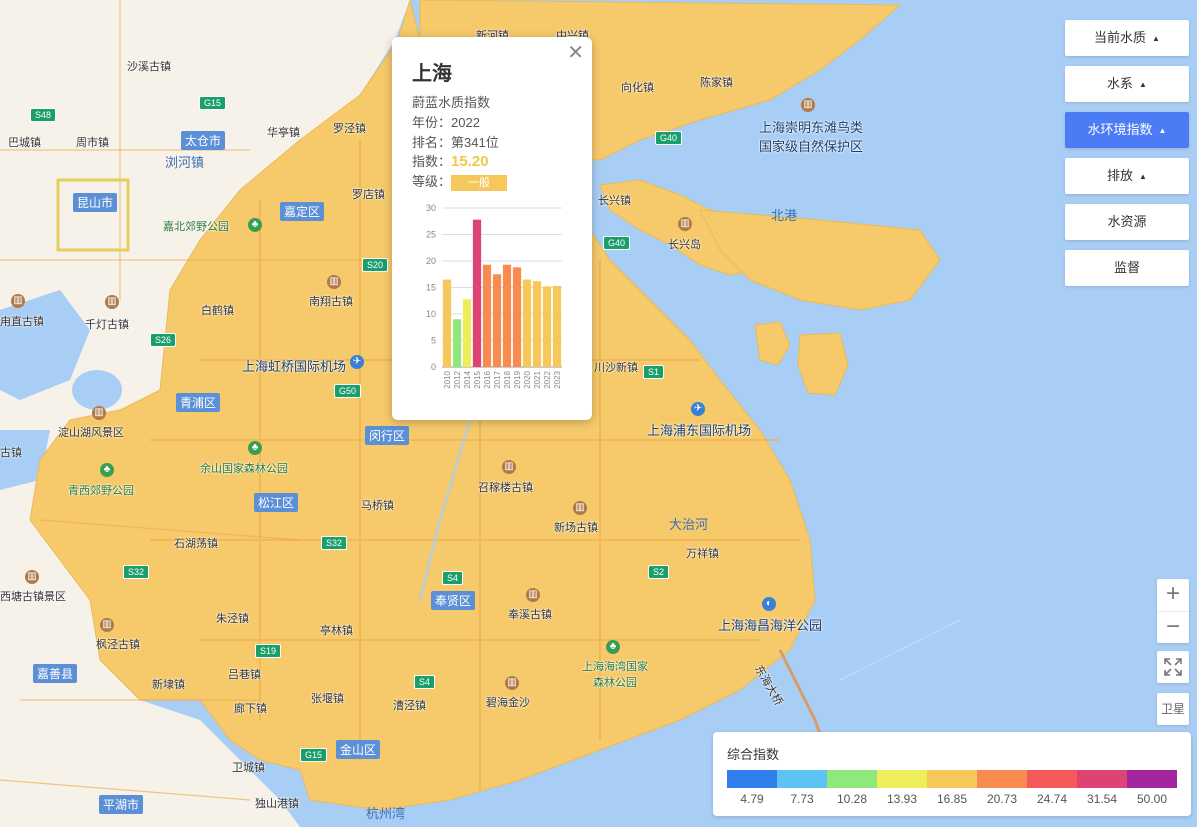  Describe the element at coordinates (1173, 595) in the screenshot. I see `zoom-in-button: +` at that location.